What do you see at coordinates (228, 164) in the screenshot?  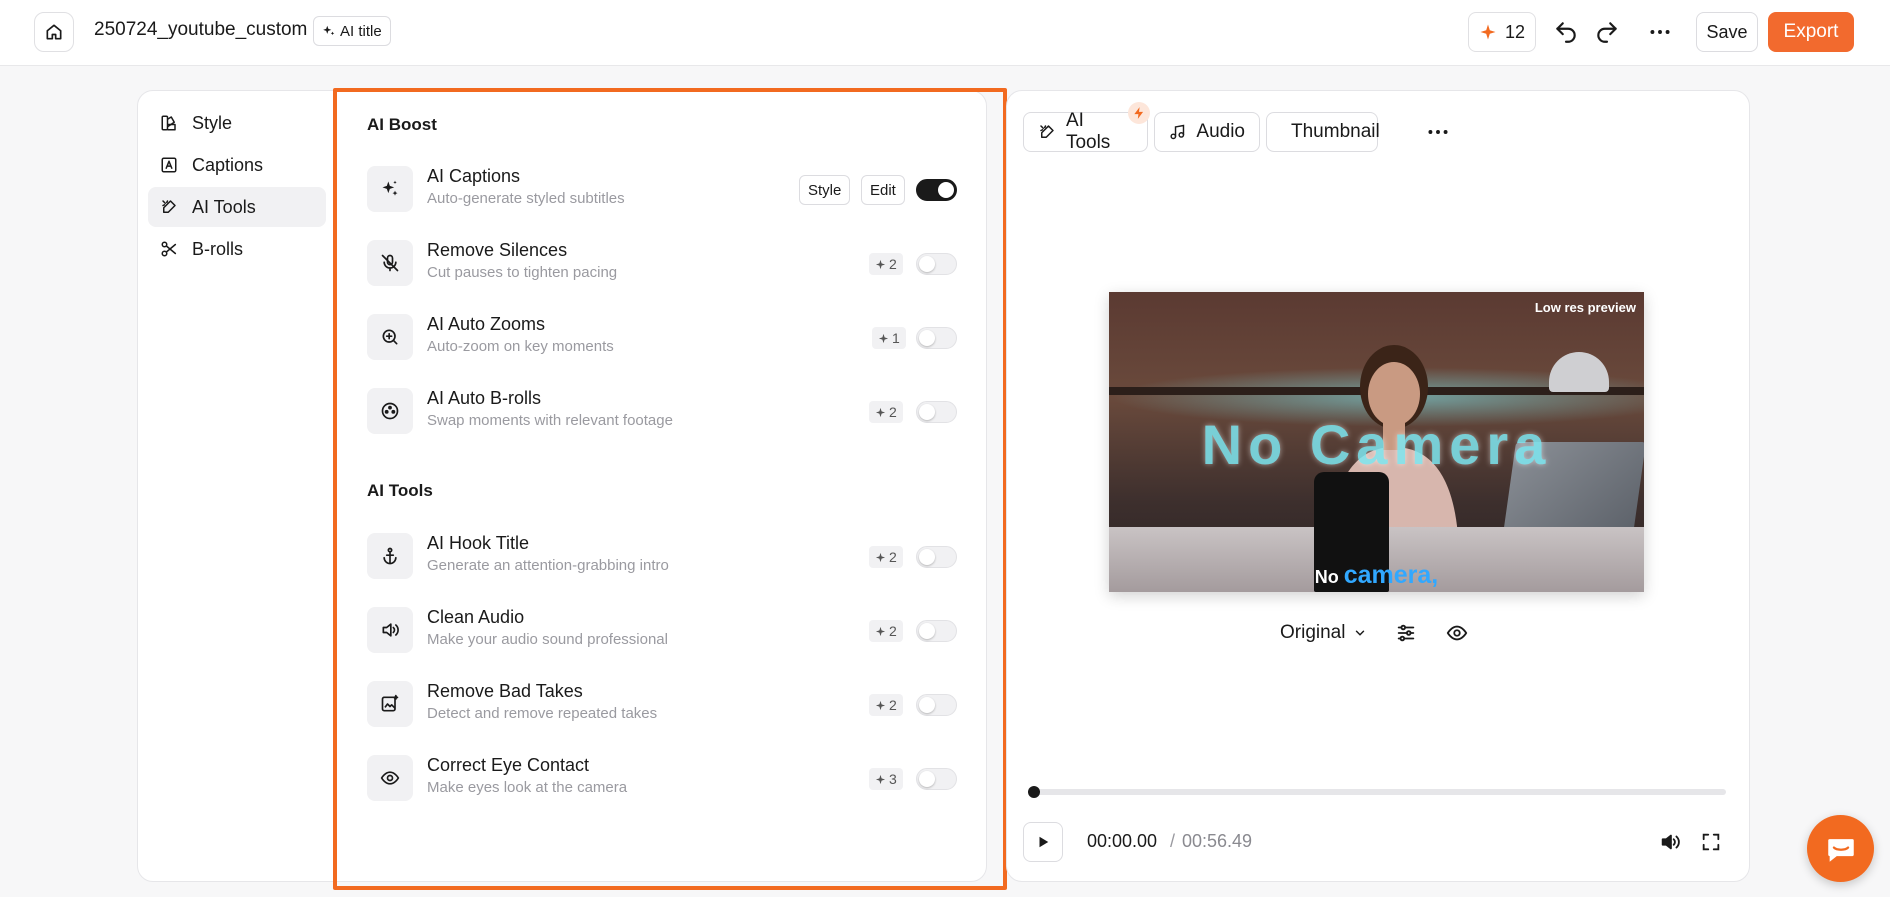 I see `sidebar-item-label: Captions` at bounding box center [228, 164].